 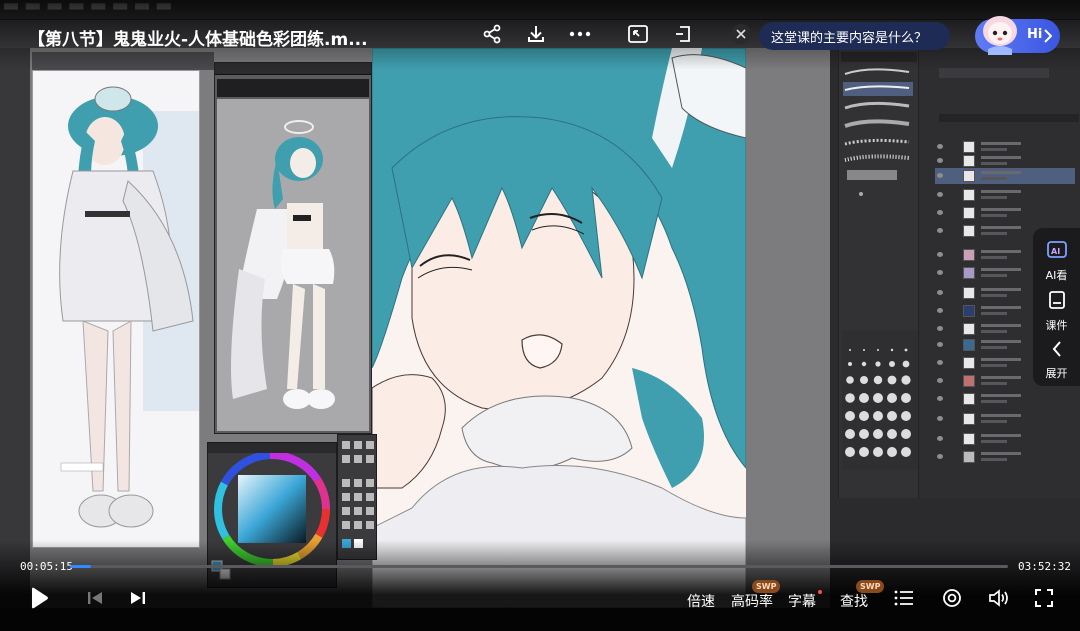 I want to click on playlist-icon, so click(x=904, y=600).